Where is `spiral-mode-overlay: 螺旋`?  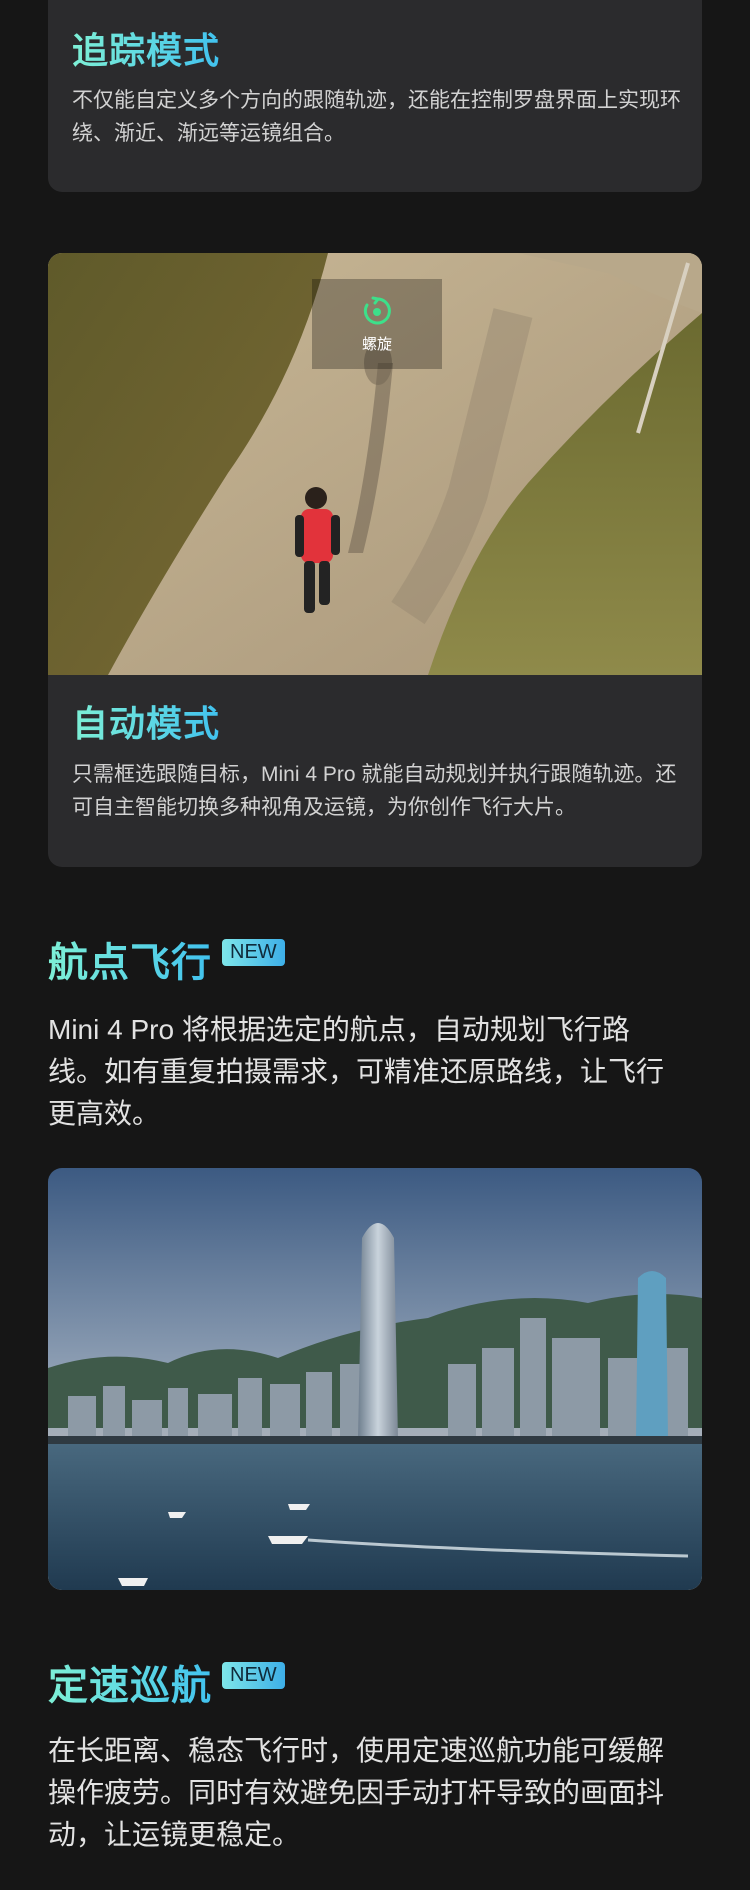 spiral-mode-overlay: 螺旋 is located at coordinates (377, 324).